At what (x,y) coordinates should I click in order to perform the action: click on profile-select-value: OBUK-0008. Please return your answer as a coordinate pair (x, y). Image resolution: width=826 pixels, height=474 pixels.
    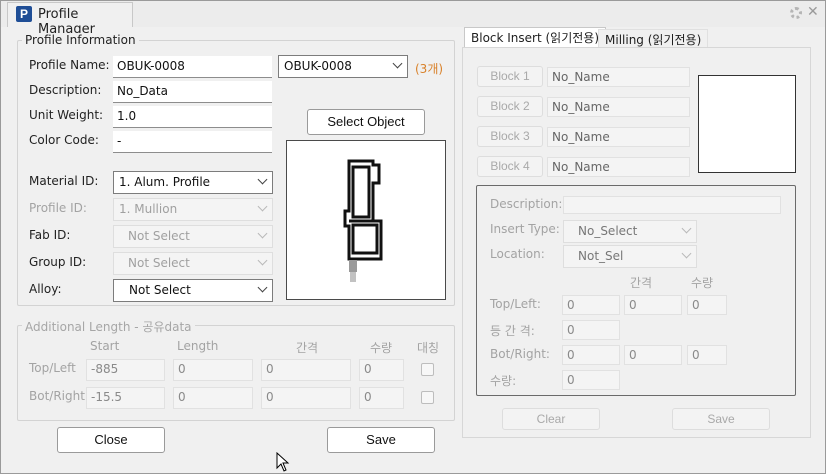
    Looking at the image, I should click on (318, 66).